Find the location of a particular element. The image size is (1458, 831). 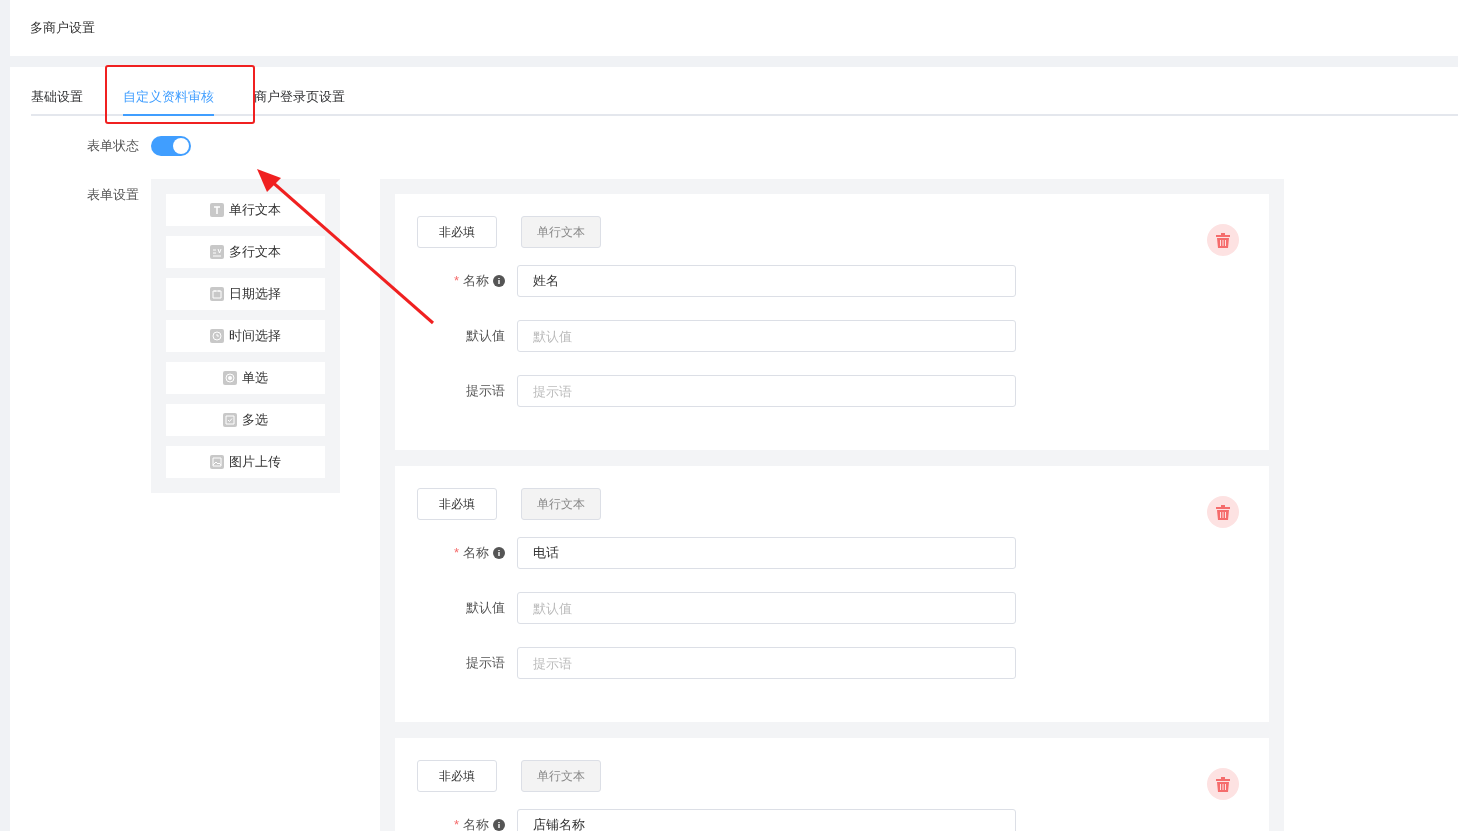

widget-item: 多选 is located at coordinates (245, 420).